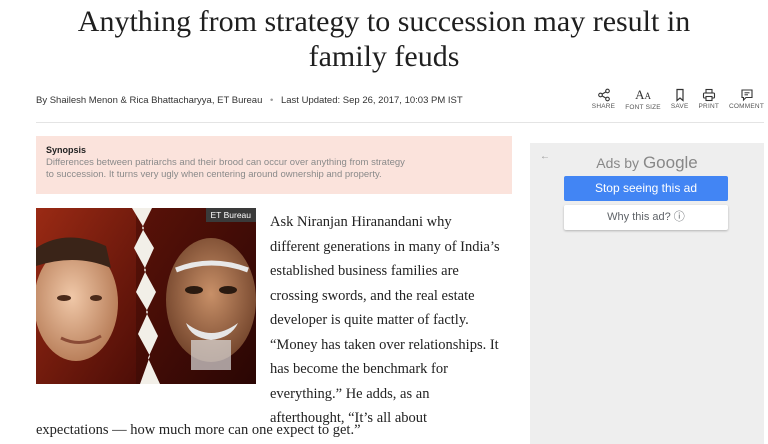 The width and height of the screenshot is (768, 444). Describe the element at coordinates (643, 107) in the screenshot. I see `font-size-label: FONT SIZE` at that location.